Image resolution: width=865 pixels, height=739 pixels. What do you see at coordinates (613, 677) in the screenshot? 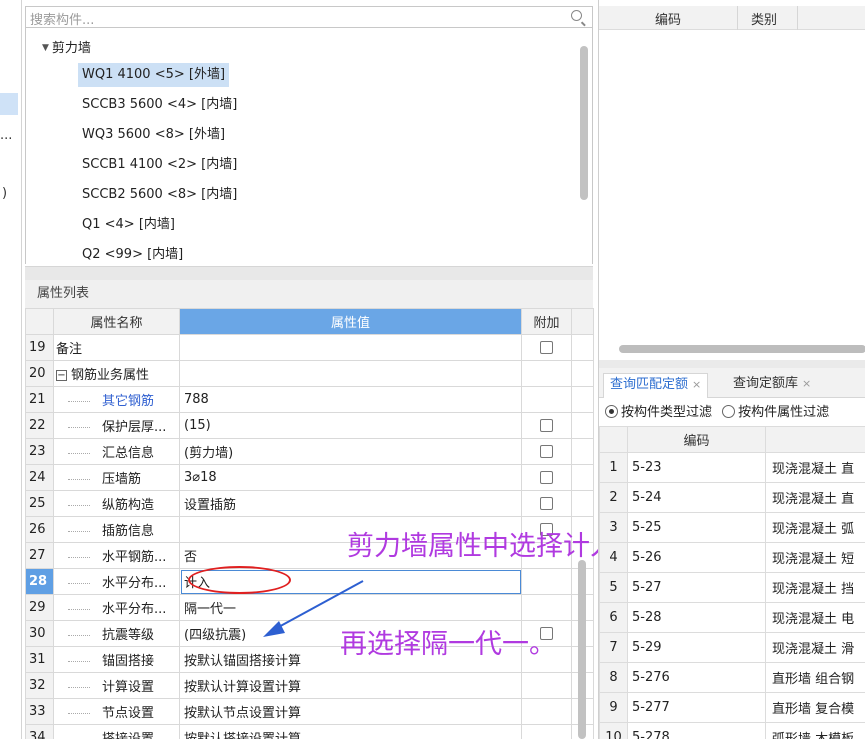
I see `quota-row-number: 8` at bounding box center [613, 677].